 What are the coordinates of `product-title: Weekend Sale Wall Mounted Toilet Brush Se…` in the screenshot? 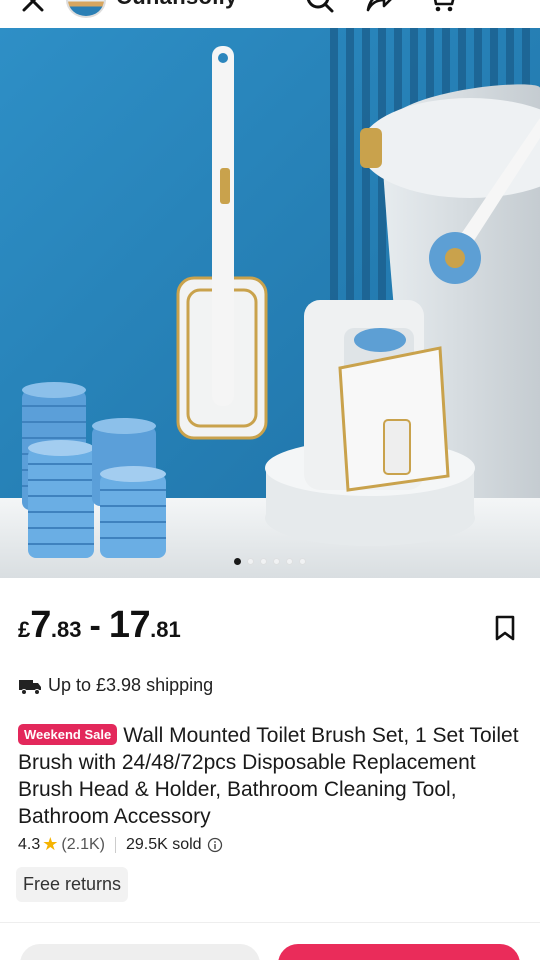 It's located at (270, 776).